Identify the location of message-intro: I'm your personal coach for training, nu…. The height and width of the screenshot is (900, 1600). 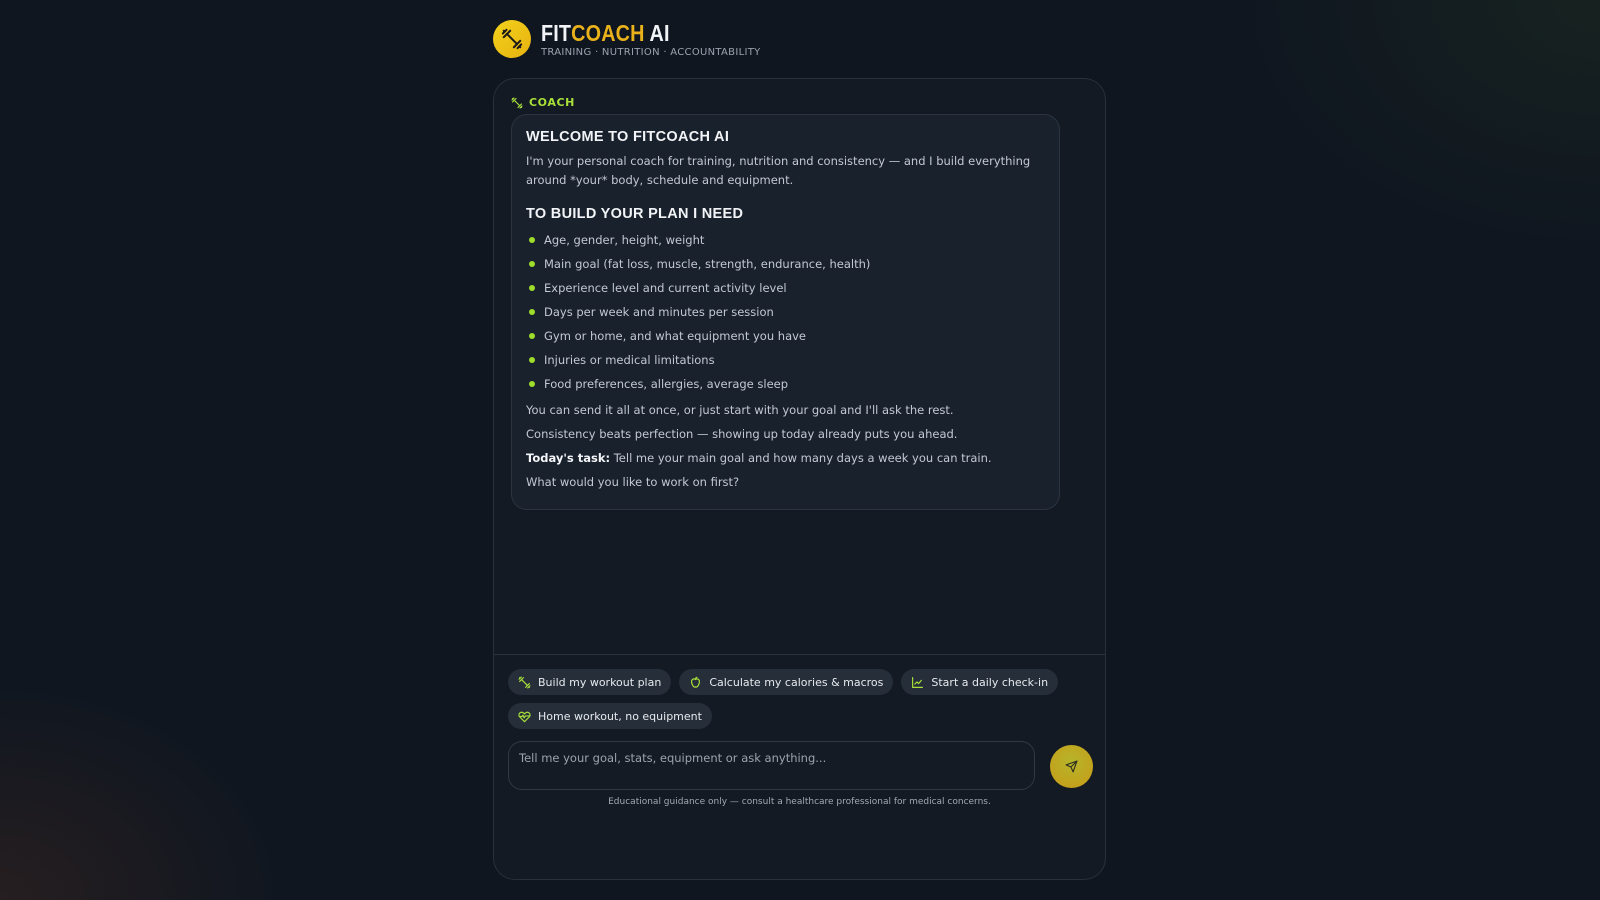
(778, 170).